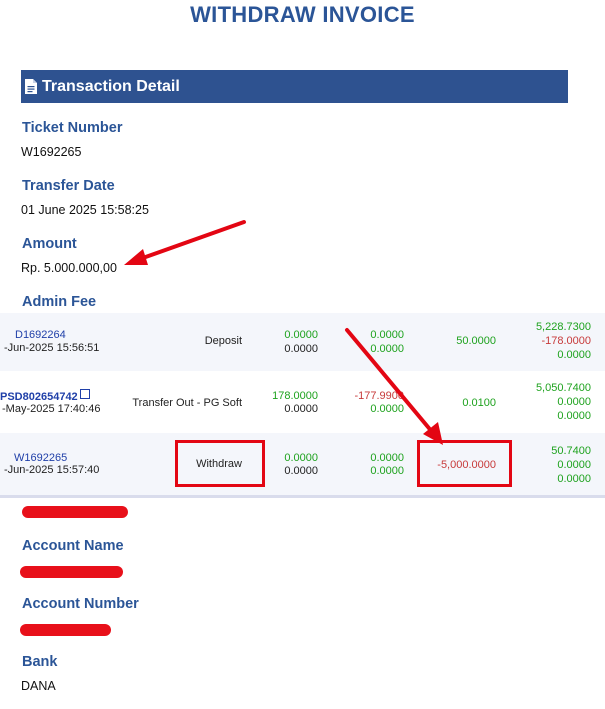  Describe the element at coordinates (302, 14) in the screenshot. I see `page-title: WITHDRAW INVOICE` at that location.